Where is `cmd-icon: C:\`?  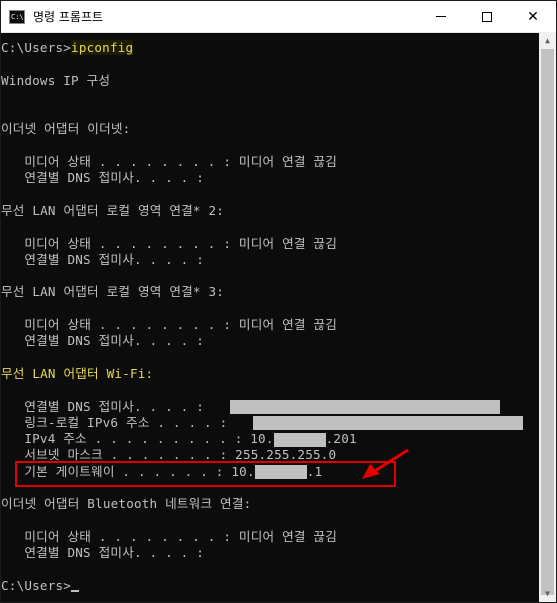
cmd-icon: C:\ is located at coordinates (17, 16).